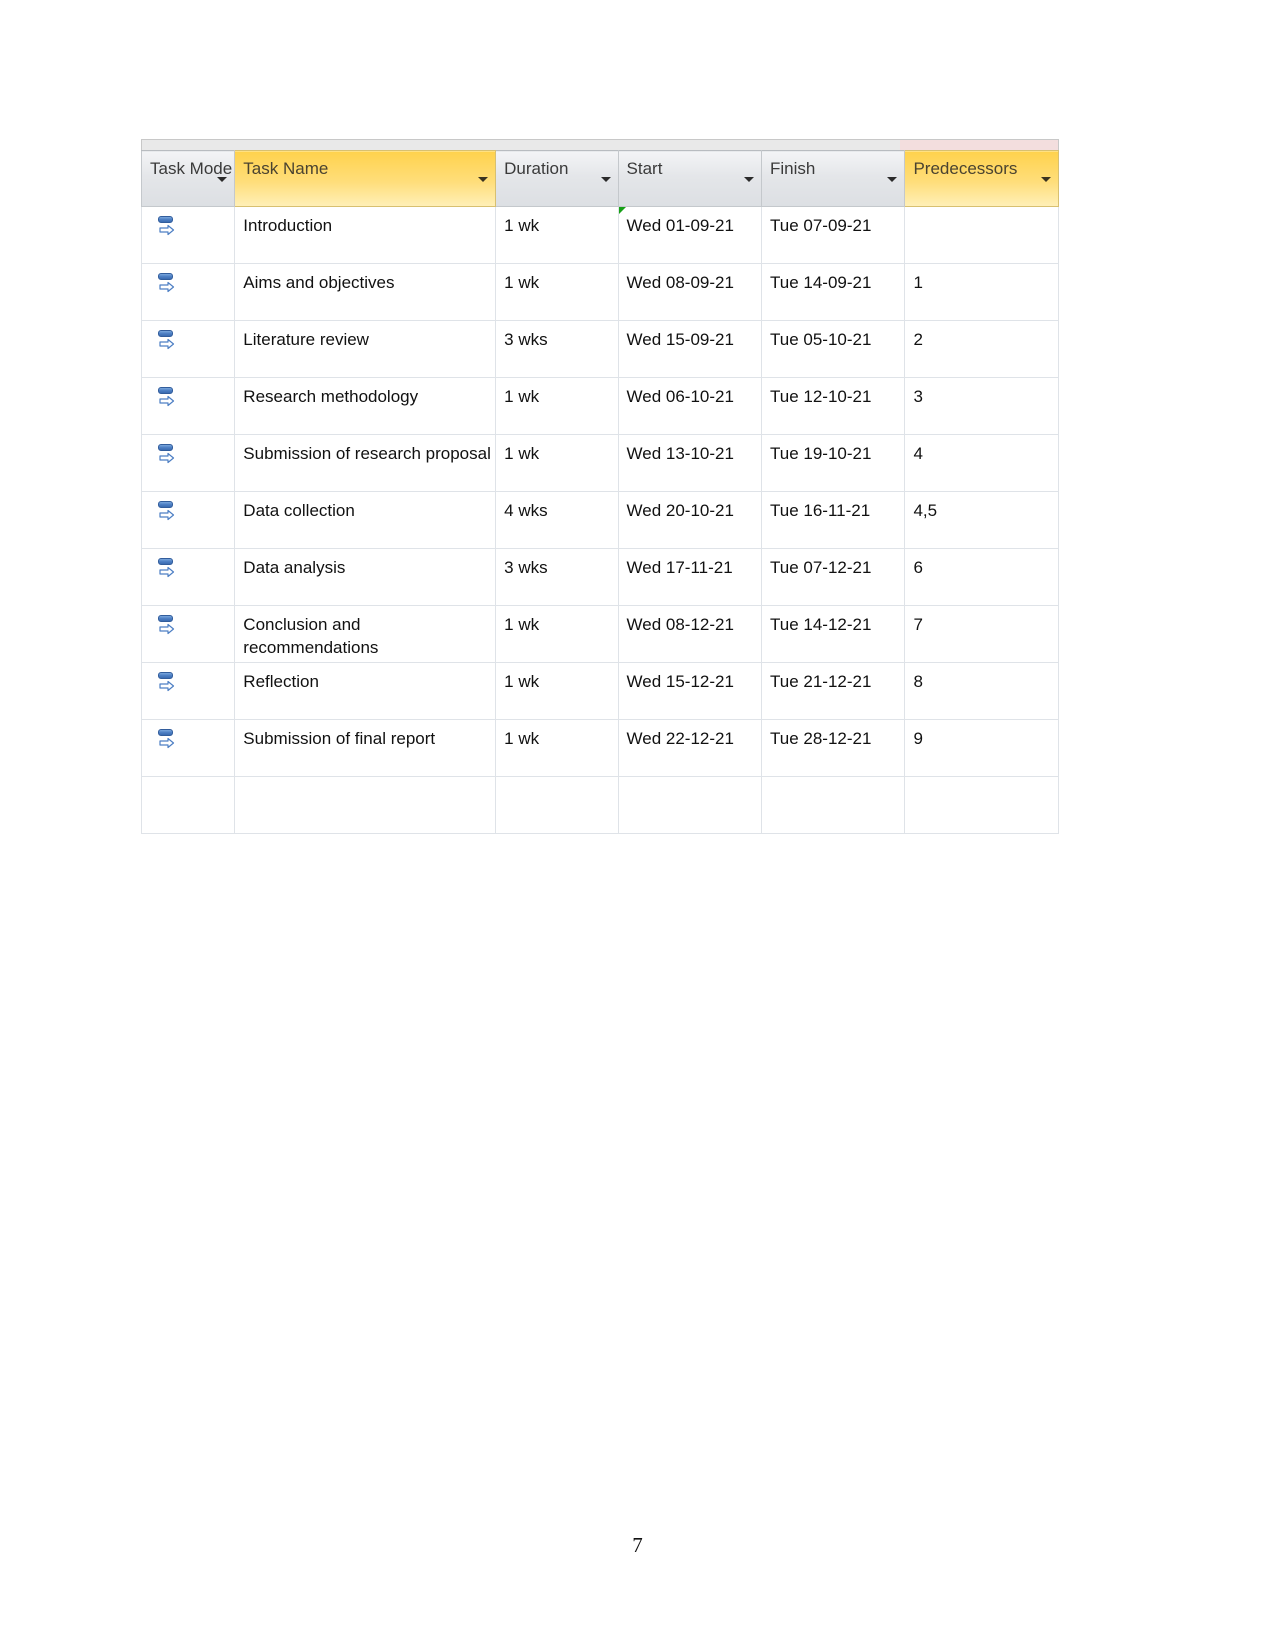 This screenshot has height=1651, width=1275. I want to click on cell-start: Wed 17-11-21, so click(690, 577).